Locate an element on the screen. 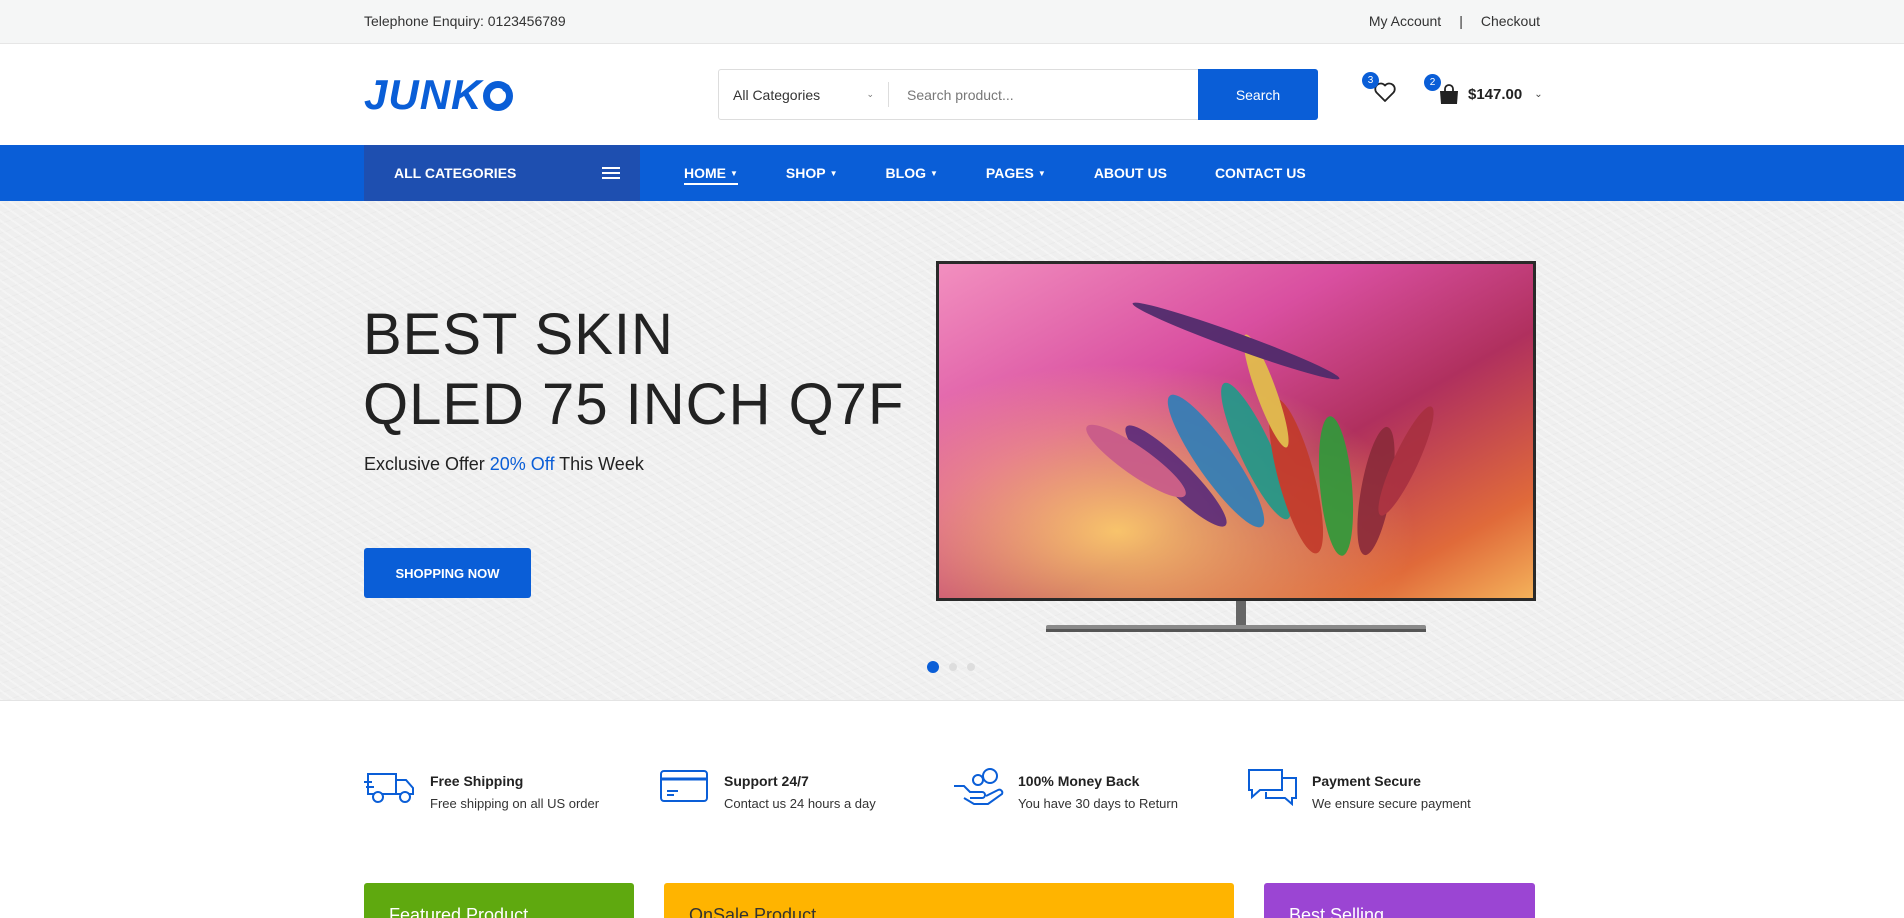 The width and height of the screenshot is (1904, 918). nav-item-pages: PAGES ▼ is located at coordinates (1016, 173).